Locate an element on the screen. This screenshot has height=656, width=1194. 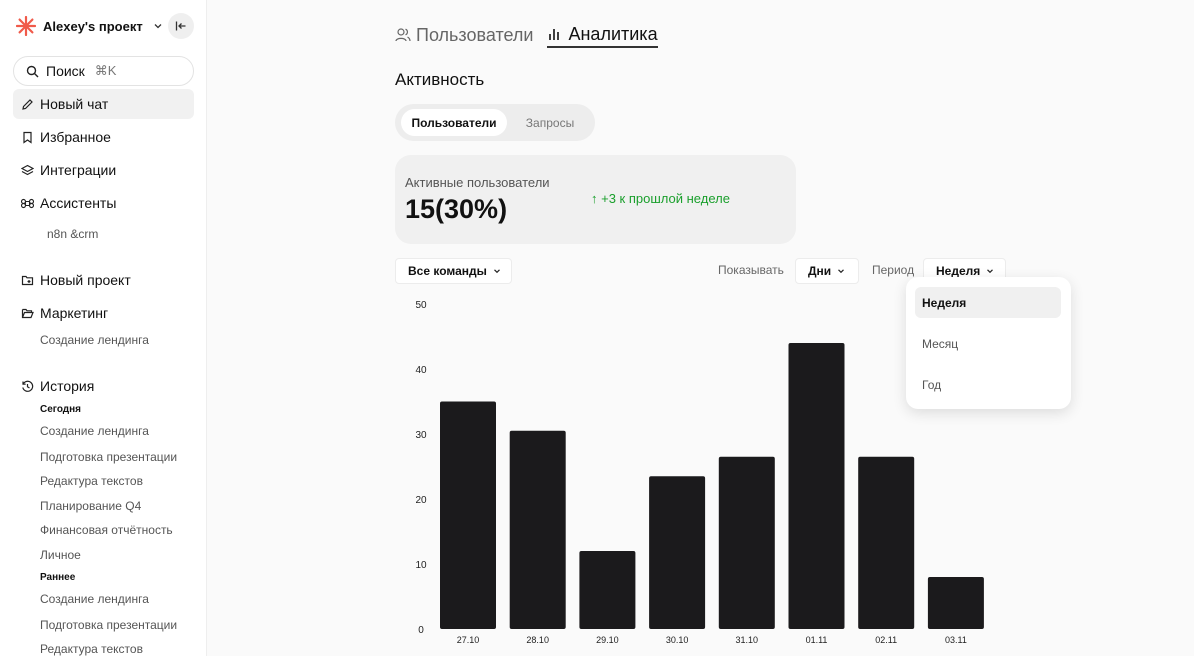
x-tick-label: 31.10 is located at coordinates (747, 640).